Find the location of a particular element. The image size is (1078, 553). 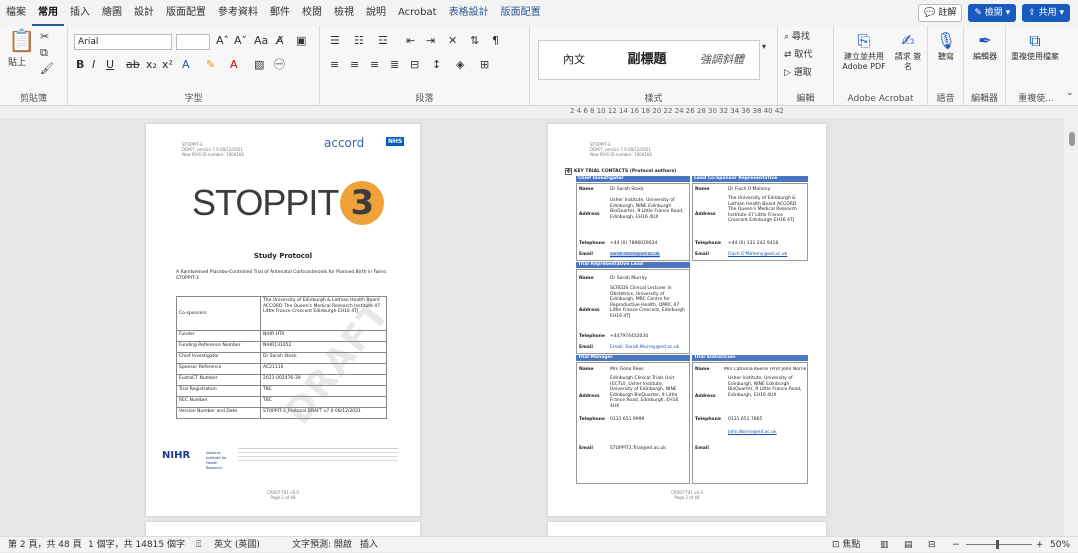

trl-email: Email: Sarah.Murray@ed.ac.uk is located at coordinates (644, 348).